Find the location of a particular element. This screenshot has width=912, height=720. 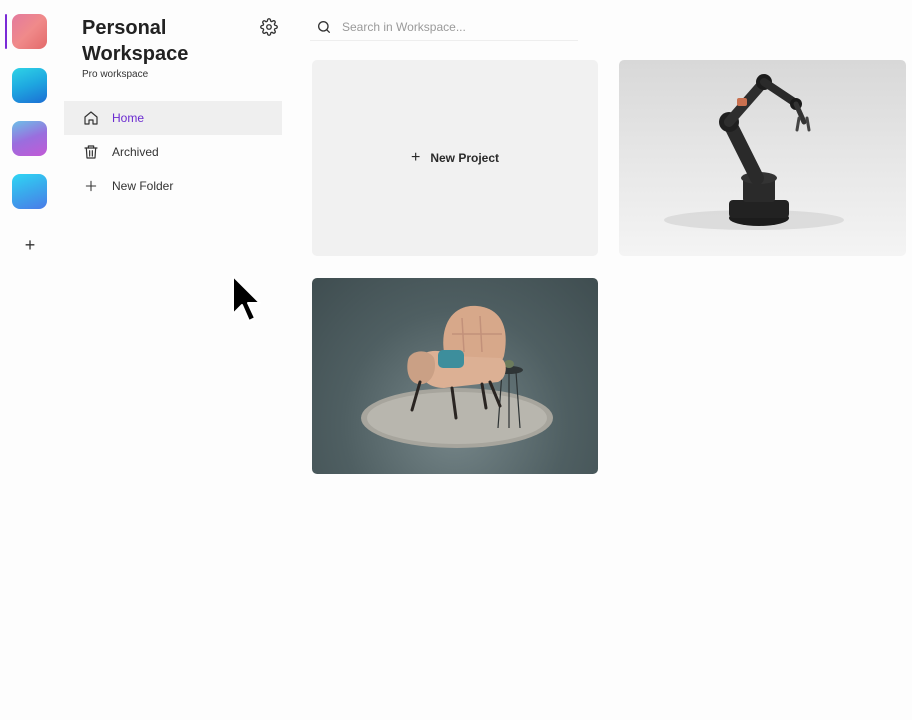

new-project-button: + New Project is located at coordinates (455, 158).